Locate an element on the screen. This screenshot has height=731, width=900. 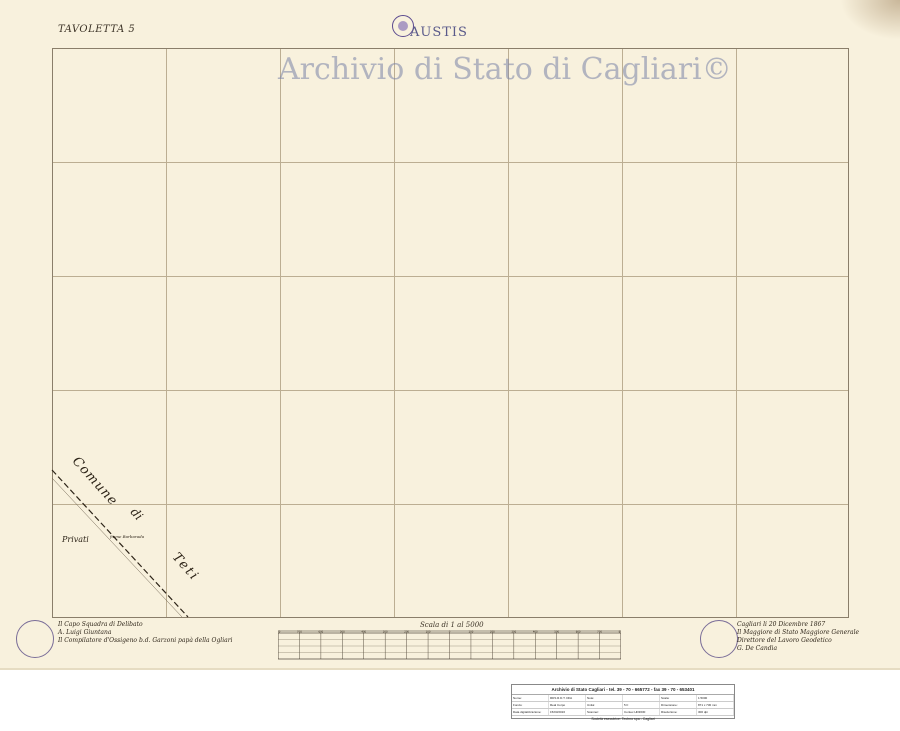
seal-right-icon is located at coordinates (719, 639).